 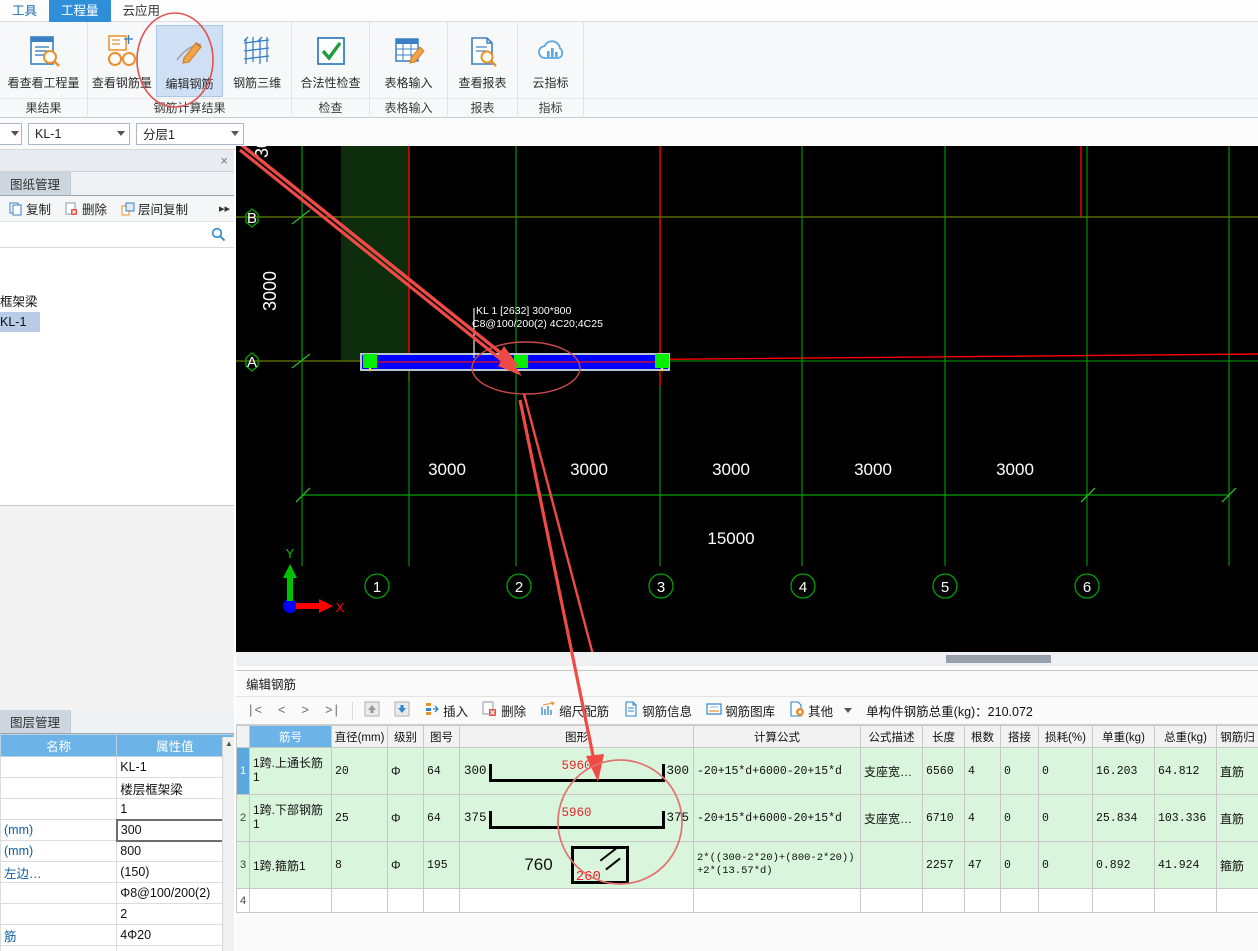 What do you see at coordinates (943, 771) in the screenshot?
I see `cell-length: 6560` at bounding box center [943, 771].